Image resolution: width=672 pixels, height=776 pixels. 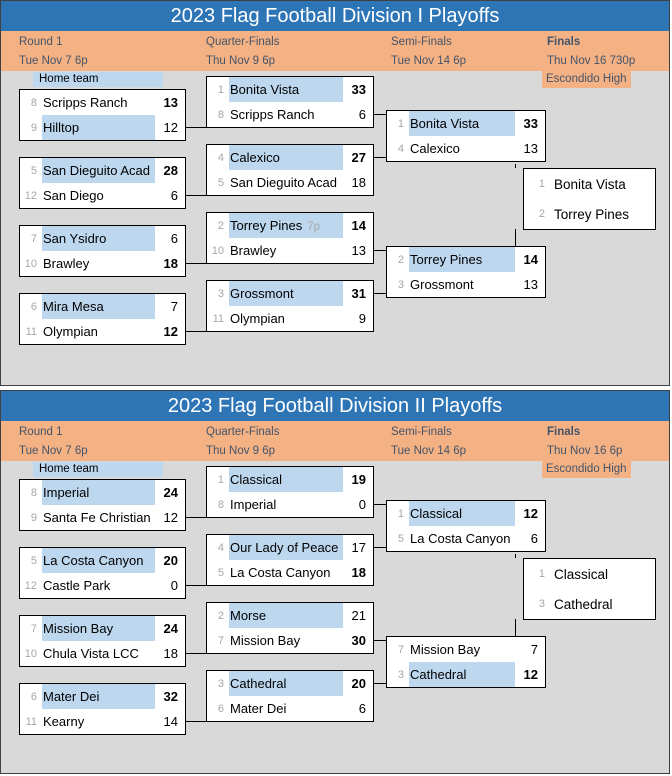 I want to click on team-score: 9, so click(x=362, y=318).